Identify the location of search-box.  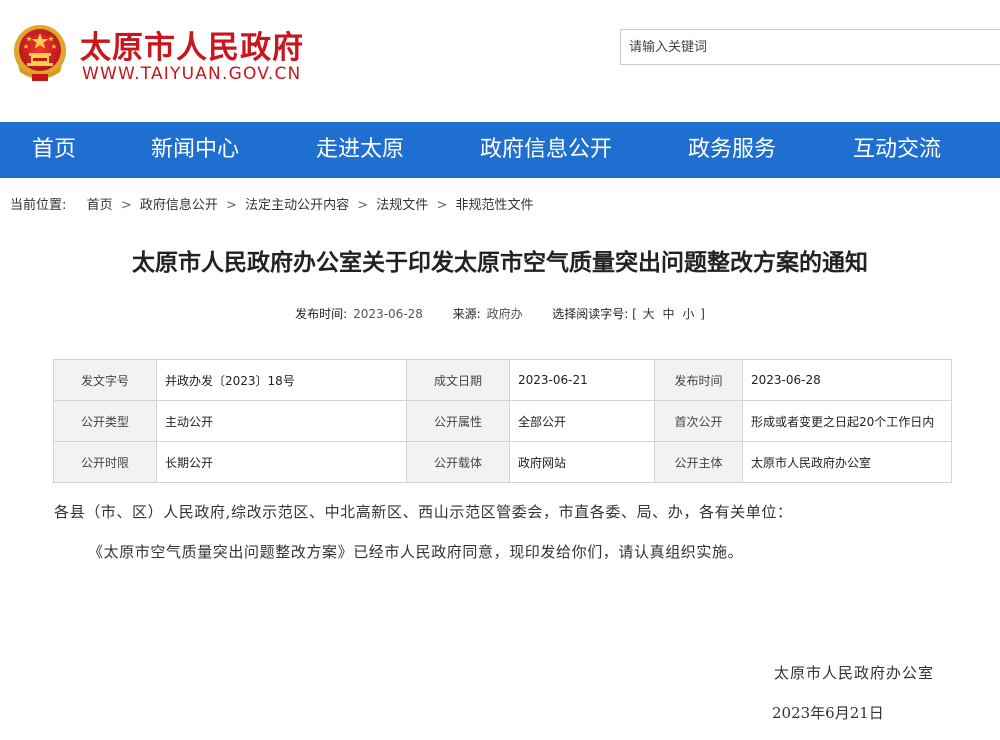
(810, 47).